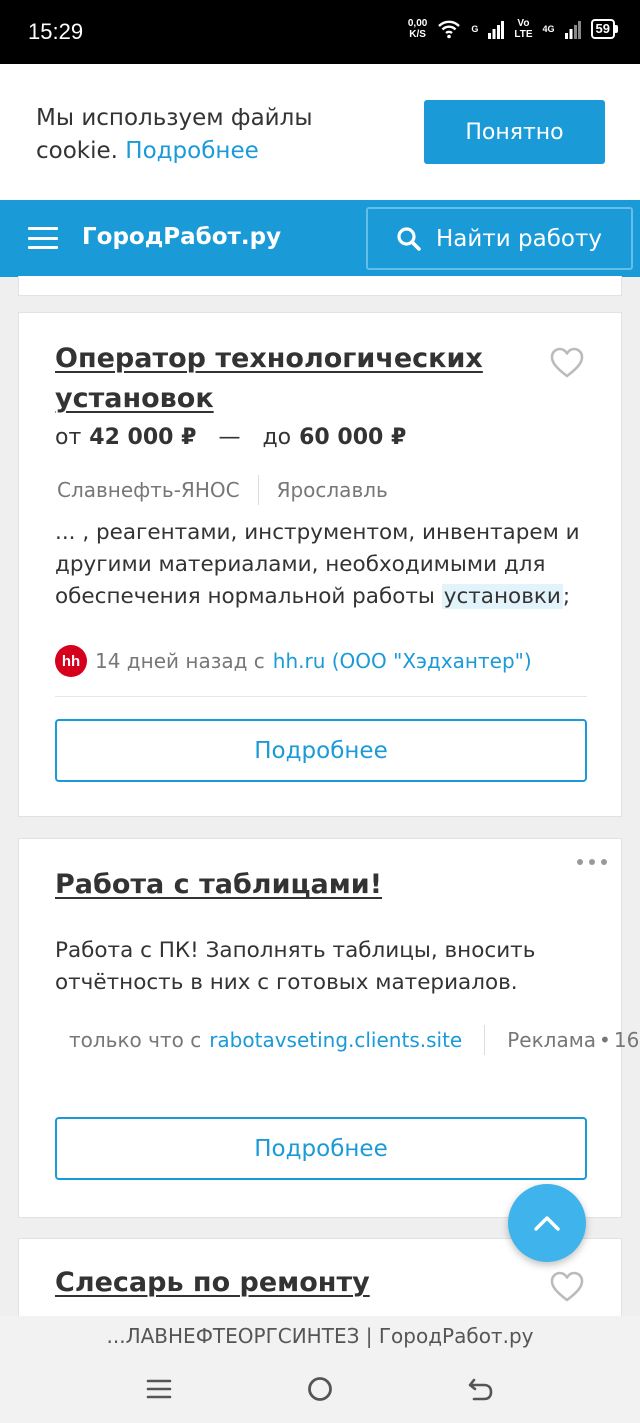 Image resolution: width=640 pixels, height=1423 pixels. Describe the element at coordinates (290, 885) in the screenshot. I see `ad-title: Работа с таблицами!` at that location.